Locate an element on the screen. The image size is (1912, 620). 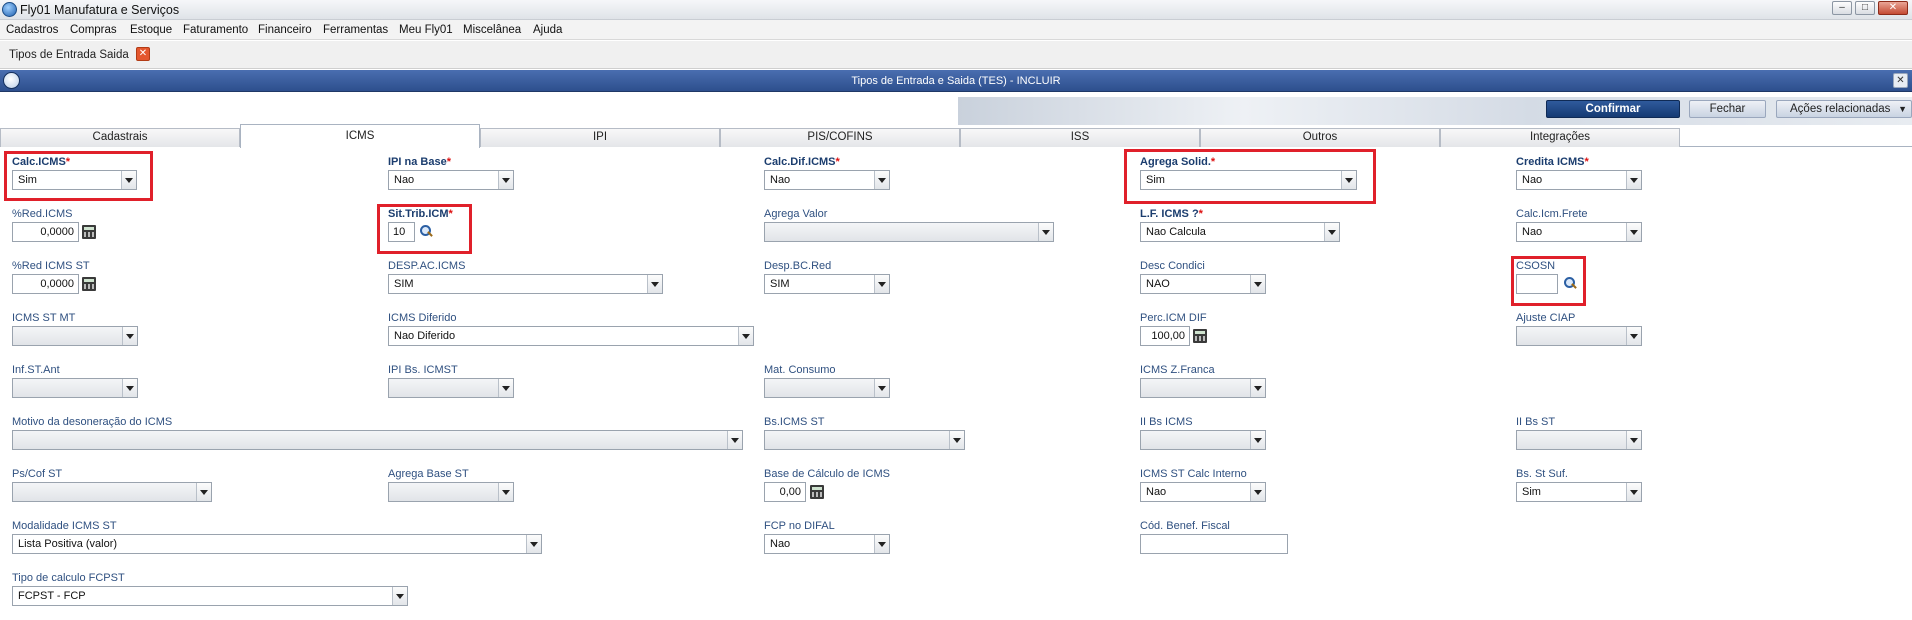
bs-icms-st-select is located at coordinates (864, 440).